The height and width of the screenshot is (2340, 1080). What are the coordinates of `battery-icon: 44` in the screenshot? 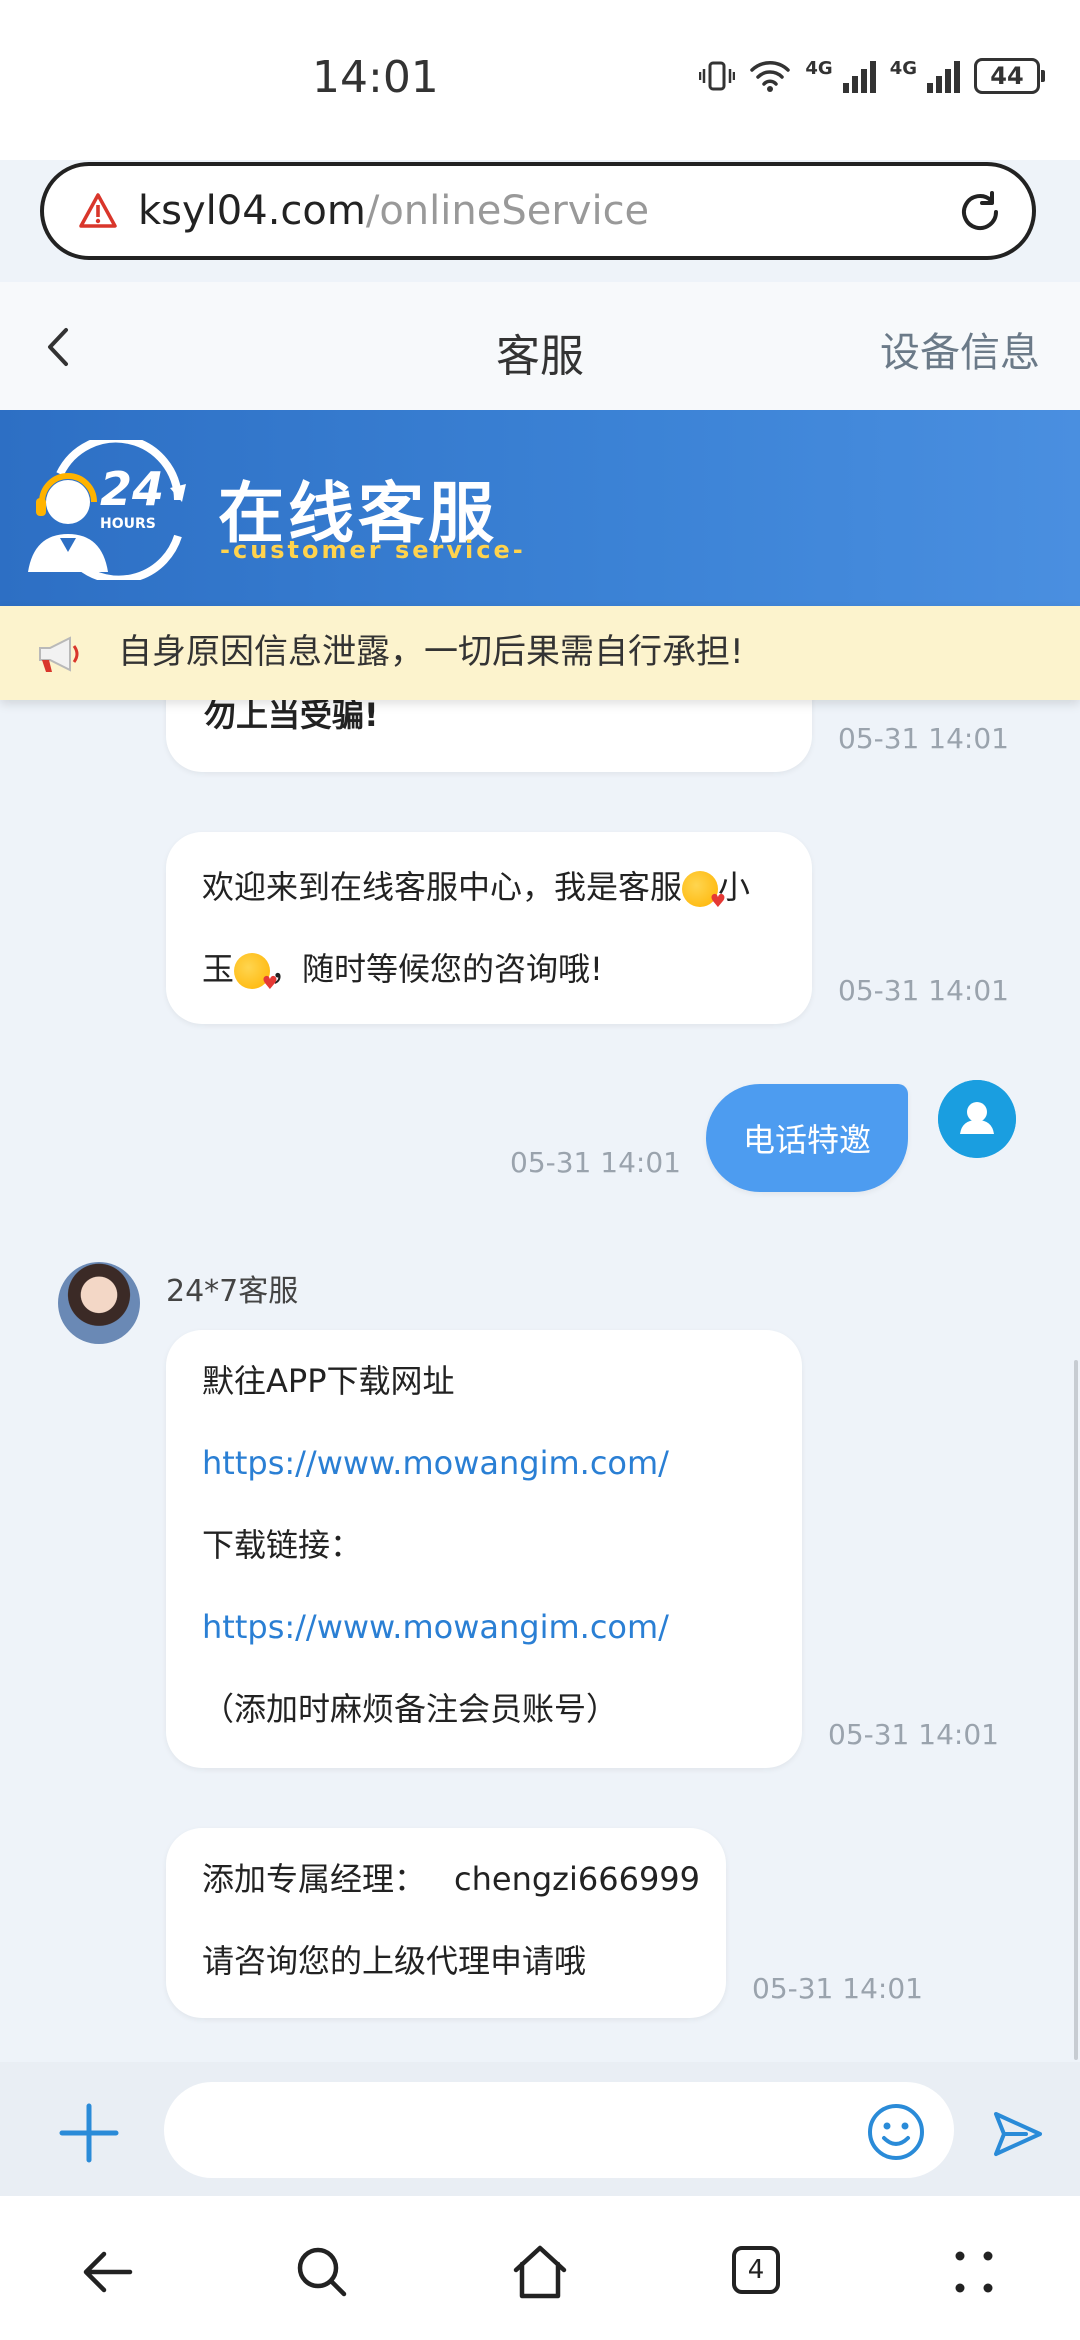 It's located at (1009, 76).